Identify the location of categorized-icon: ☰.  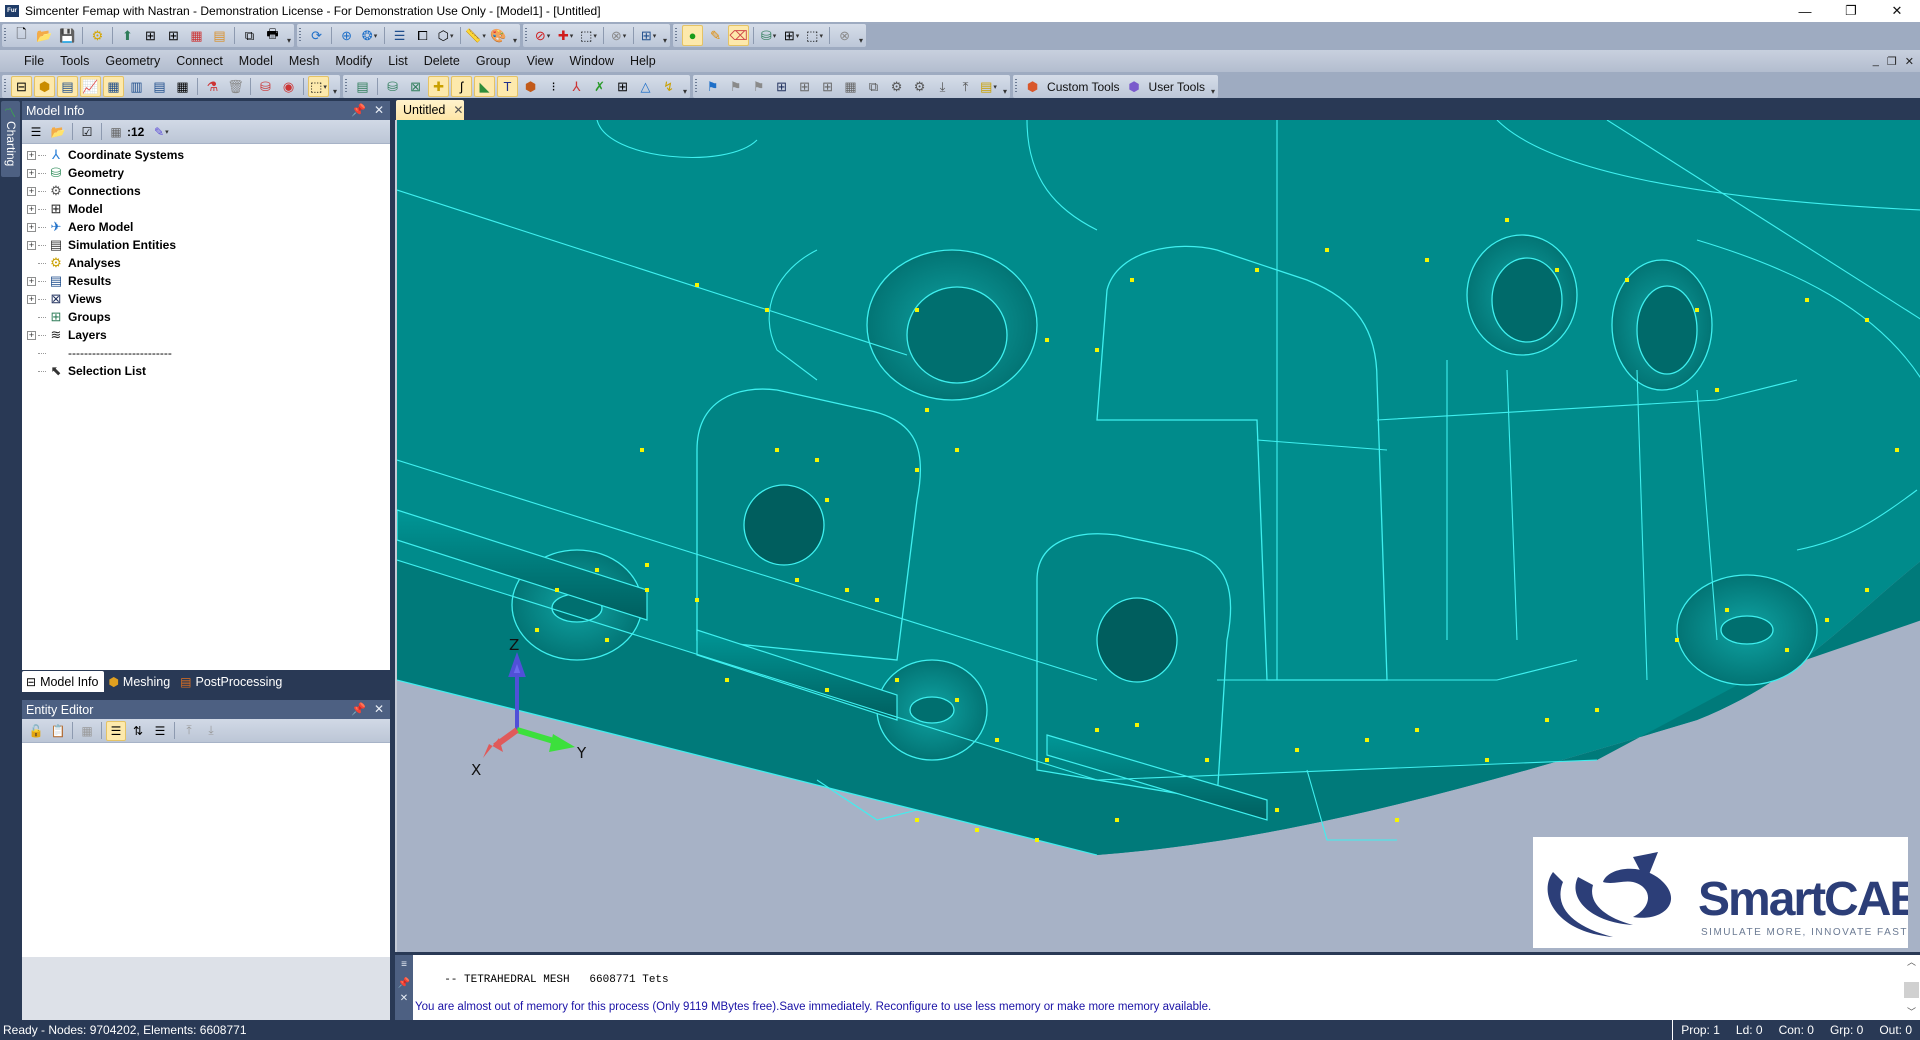
(116, 730).